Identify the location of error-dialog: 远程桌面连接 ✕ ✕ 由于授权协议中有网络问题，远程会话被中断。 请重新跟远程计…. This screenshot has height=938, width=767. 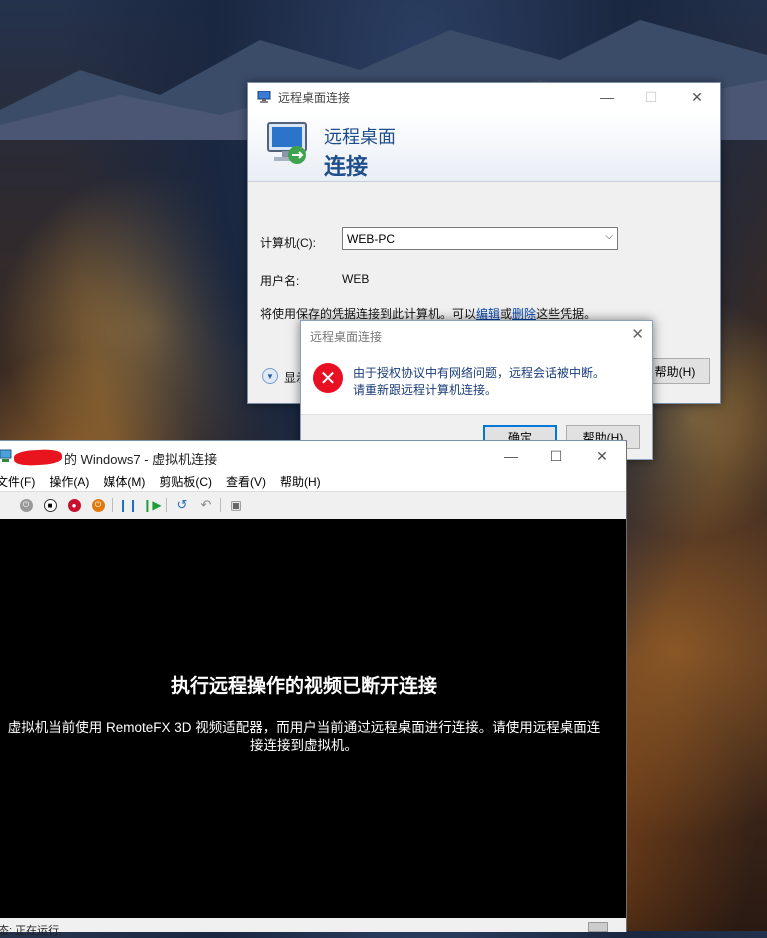
(476, 390).